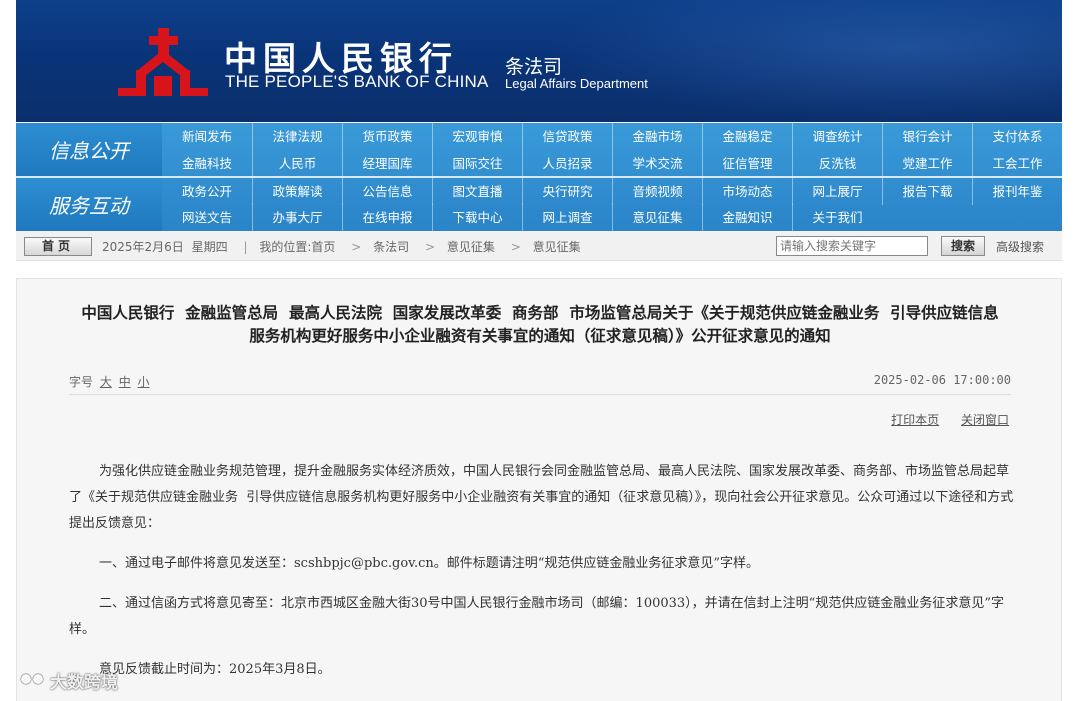 The image size is (1080, 701). Describe the element at coordinates (657, 191) in the screenshot. I see `nav-item-media: 音频视频` at that location.